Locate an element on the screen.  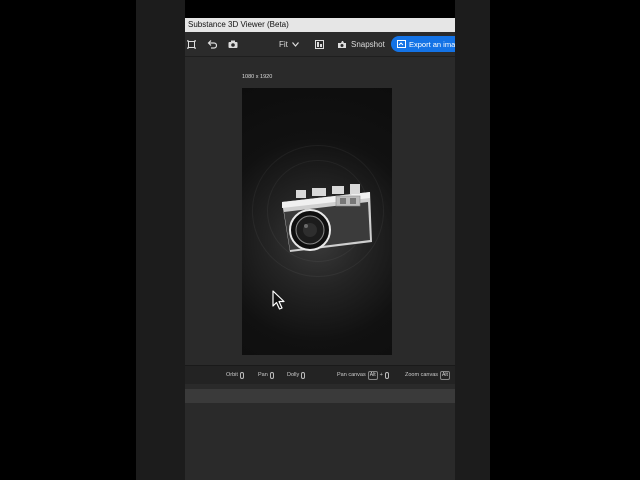
orbit-hint: Orbit is located at coordinates (235, 375).